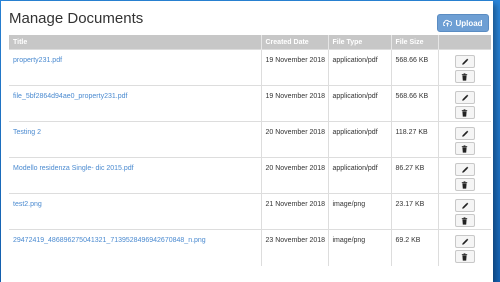  Describe the element at coordinates (135, 211) in the screenshot. I see `cell-title: test2.png` at that location.